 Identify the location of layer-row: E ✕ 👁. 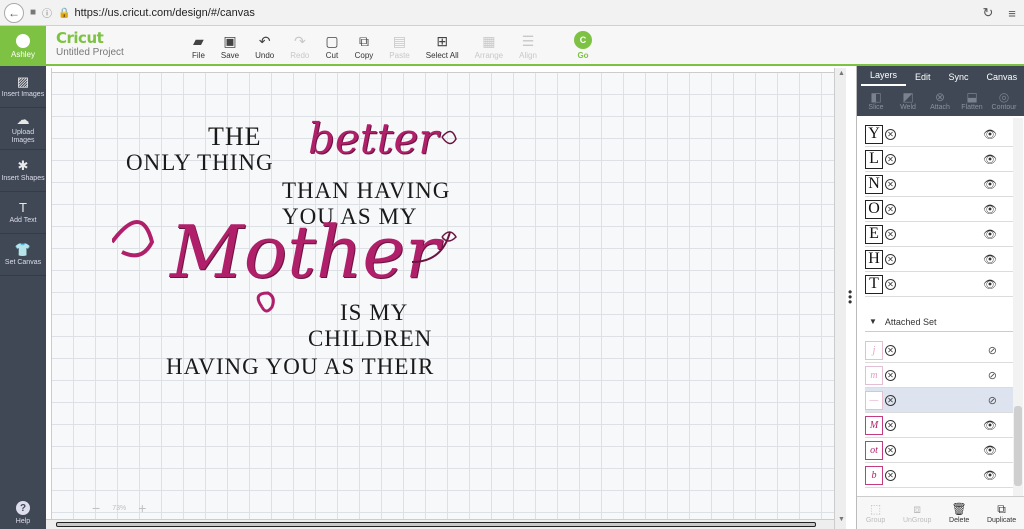
(939, 234).